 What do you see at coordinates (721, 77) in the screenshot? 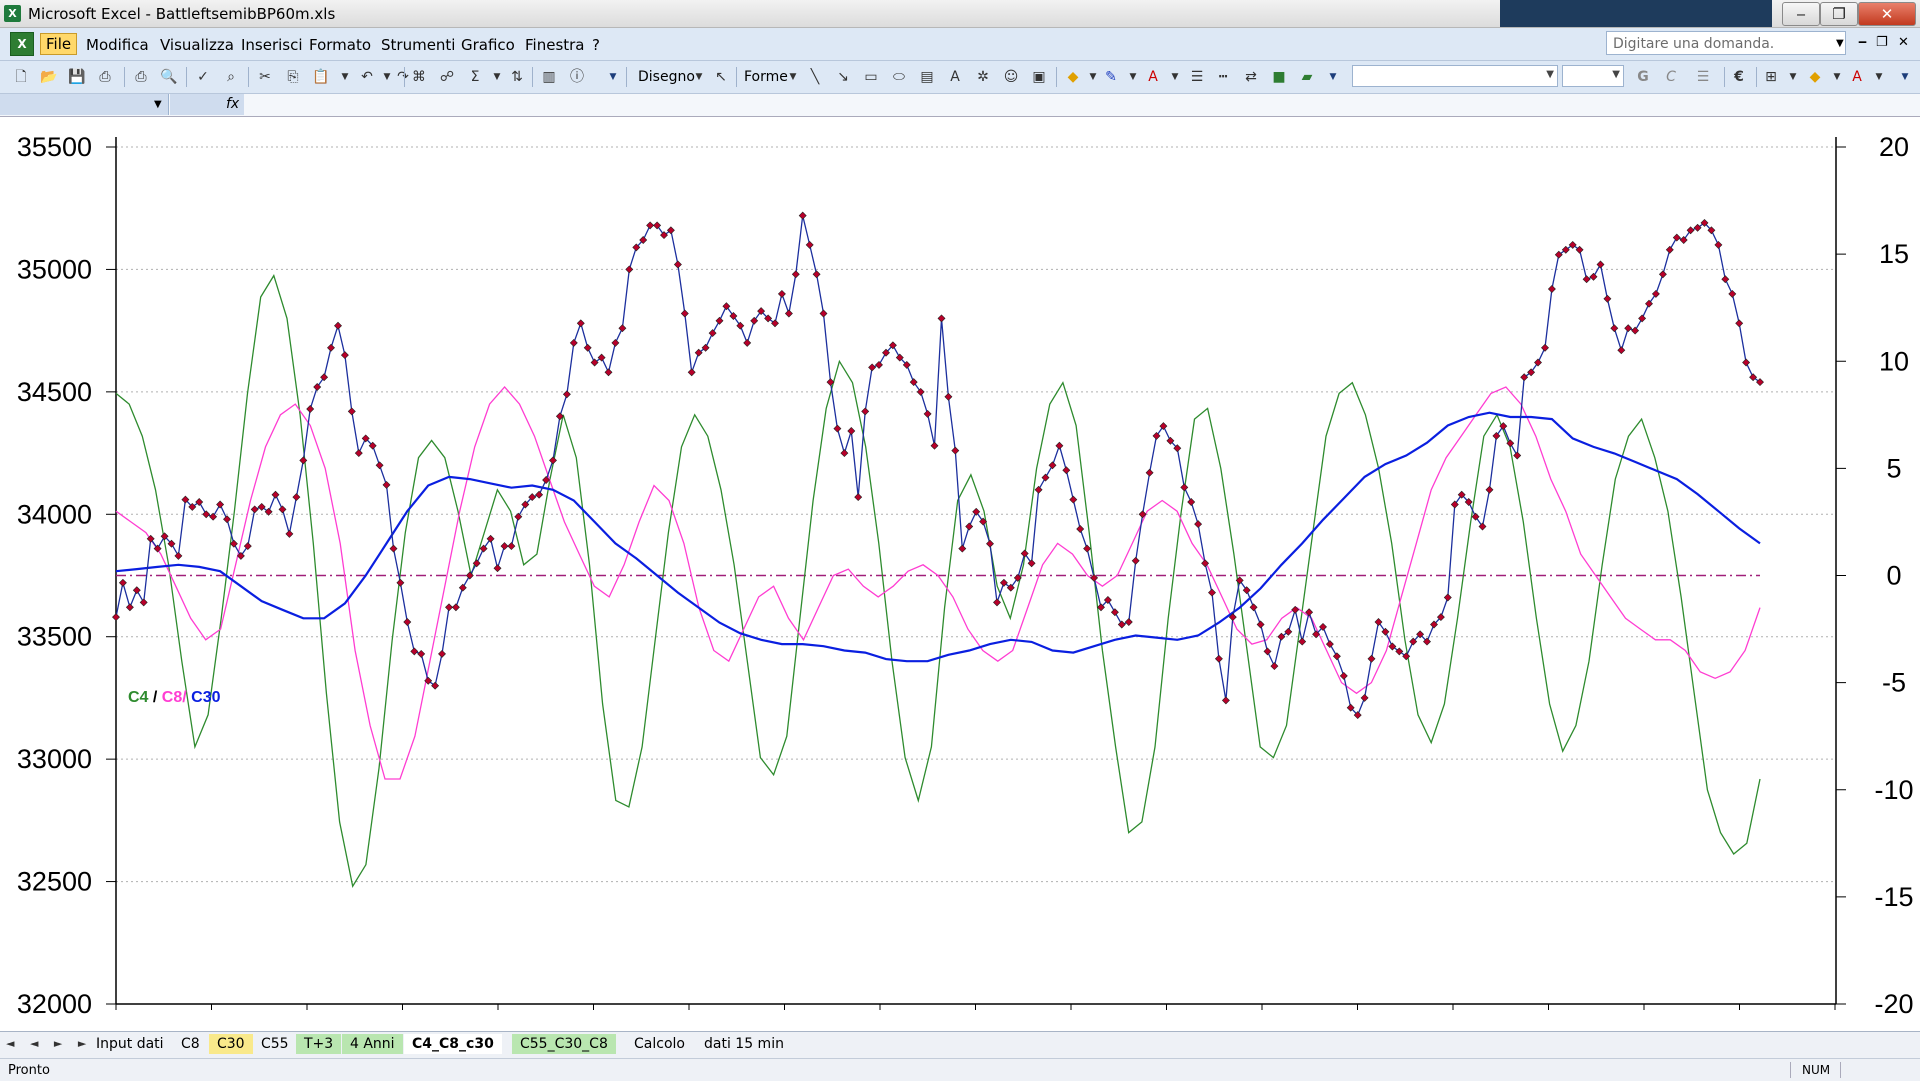
I see `select-pointer-icon: ↖` at bounding box center [721, 77].